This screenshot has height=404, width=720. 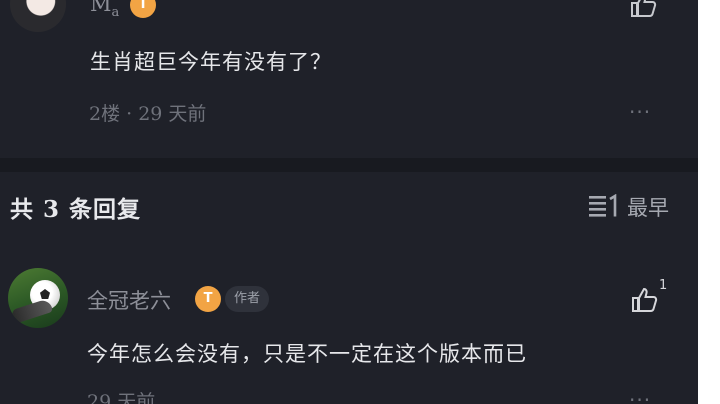 What do you see at coordinates (663, 285) in the screenshot?
I see `like-count: 1` at bounding box center [663, 285].